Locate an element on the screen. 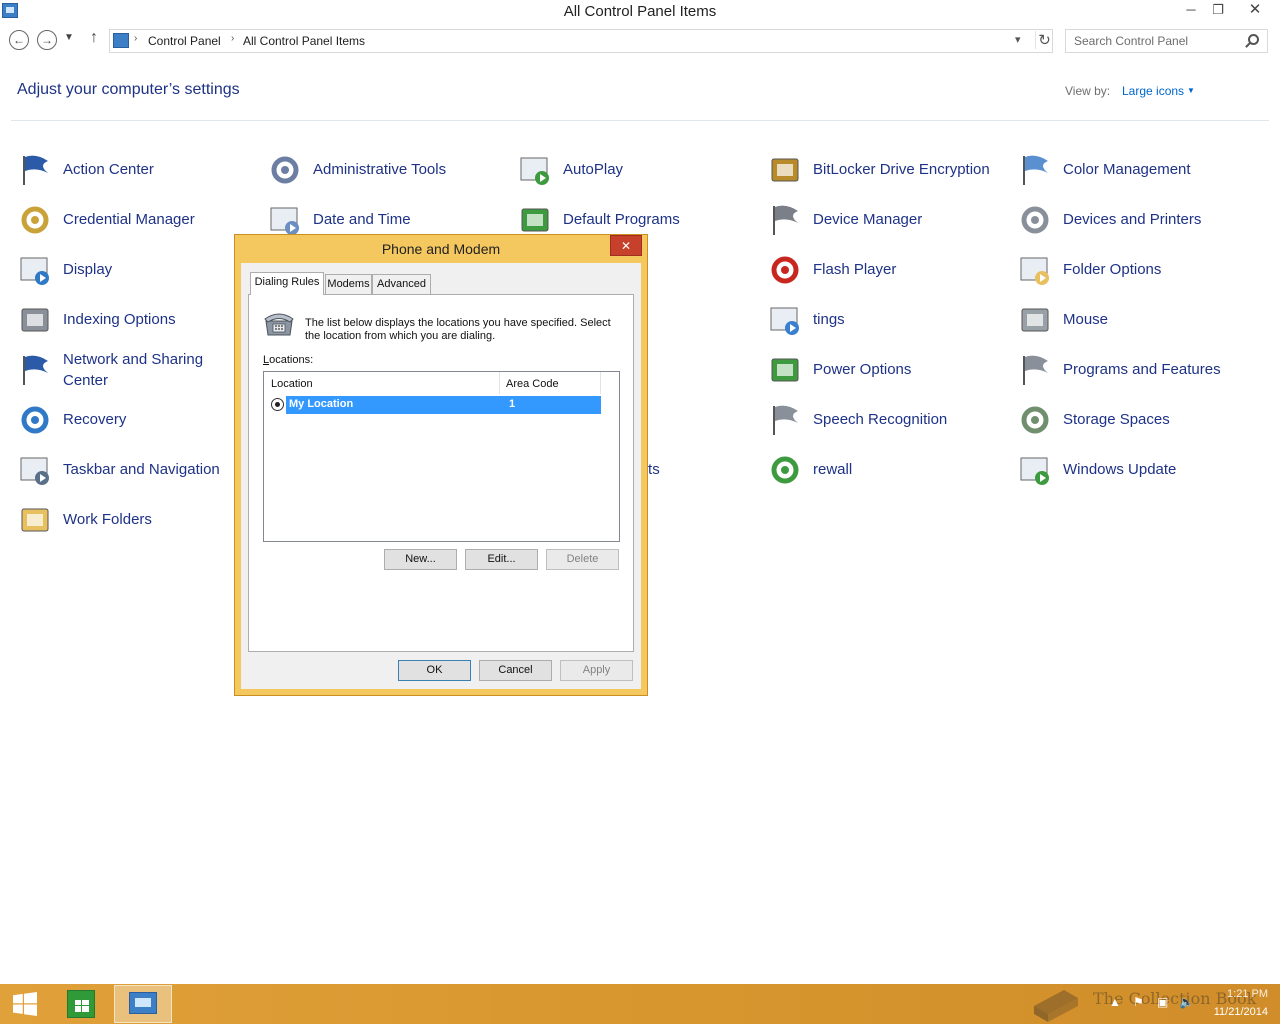 The image size is (1280, 1024). volume-icon: 🔈 is located at coordinates (1186, 1002).